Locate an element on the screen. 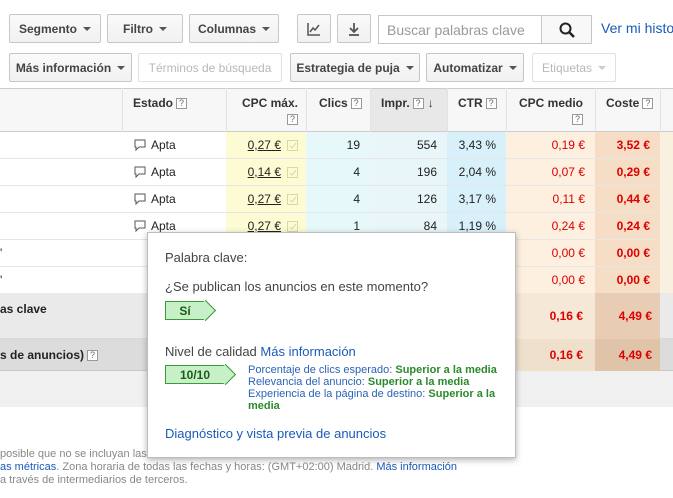 The width and height of the screenshot is (673, 498). popup-keyword-label: Palabra clave: is located at coordinates (206, 257).